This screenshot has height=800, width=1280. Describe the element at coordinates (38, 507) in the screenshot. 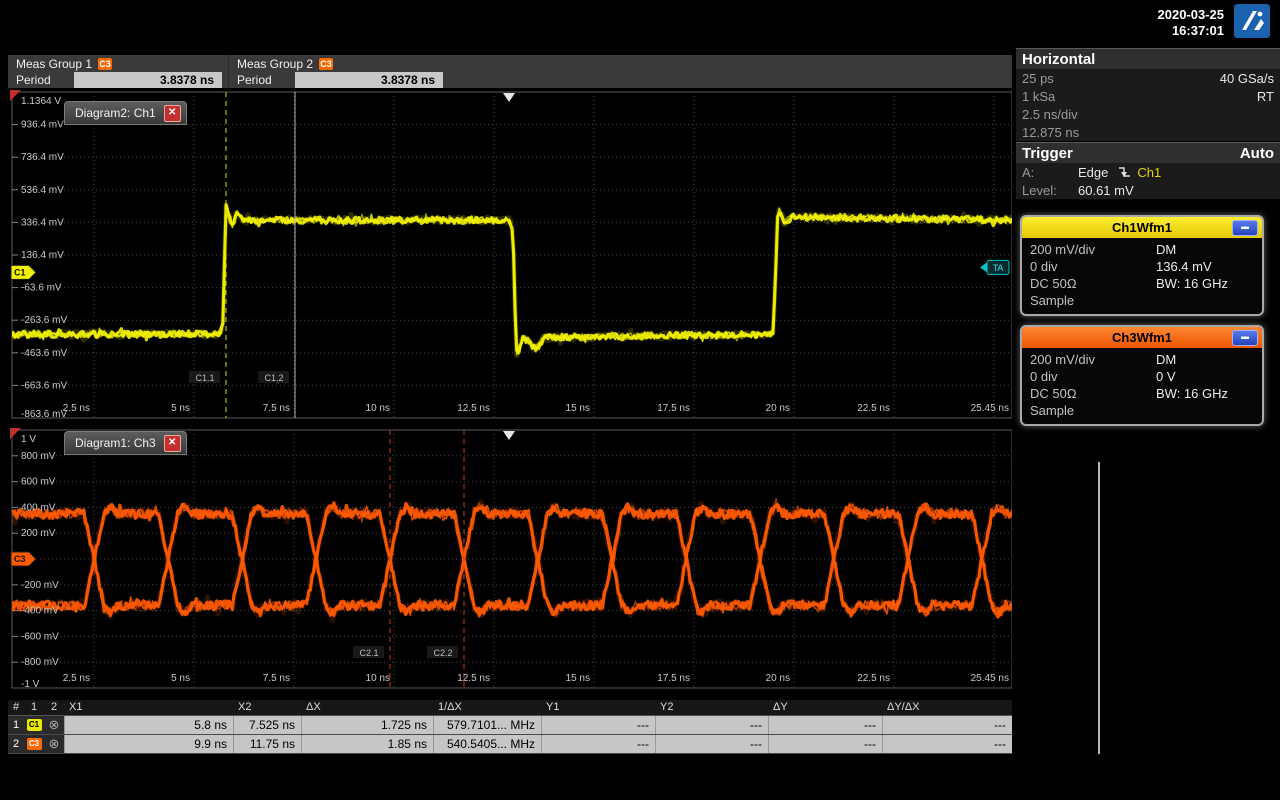

I see `y-axis-label: 400 mV` at that location.